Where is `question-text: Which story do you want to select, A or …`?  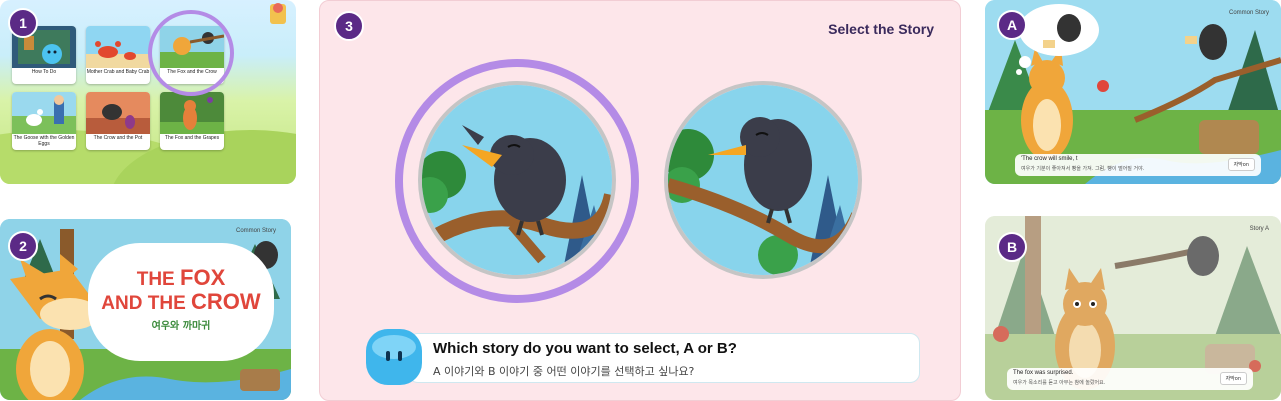 question-text: Which story do you want to select, A or … is located at coordinates (585, 348).